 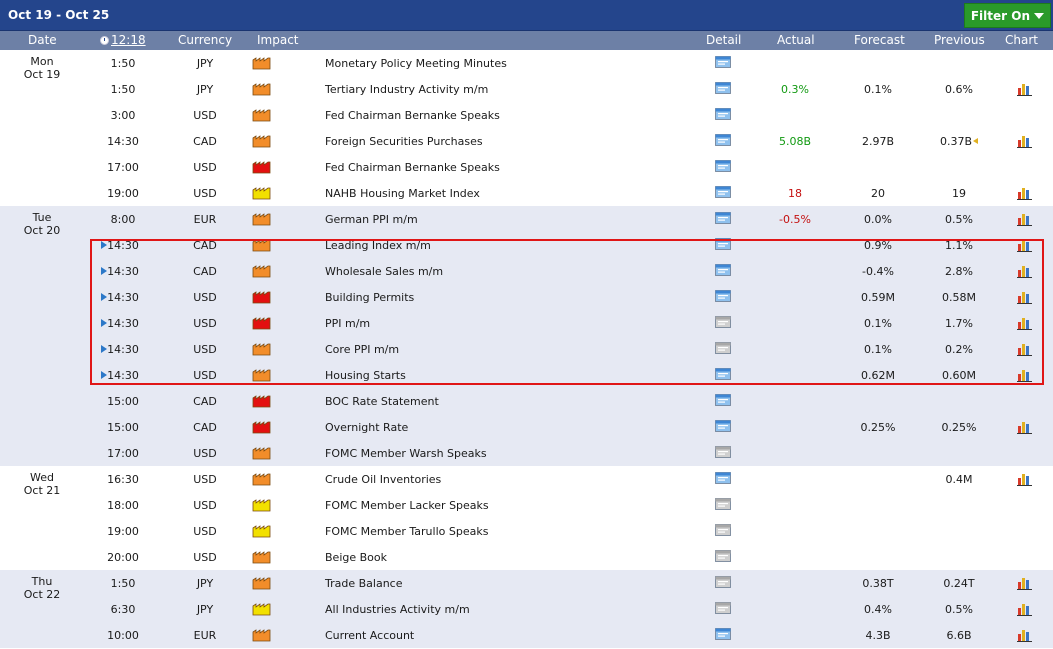 I want to click on col-time: 12:18, so click(x=123, y=40).